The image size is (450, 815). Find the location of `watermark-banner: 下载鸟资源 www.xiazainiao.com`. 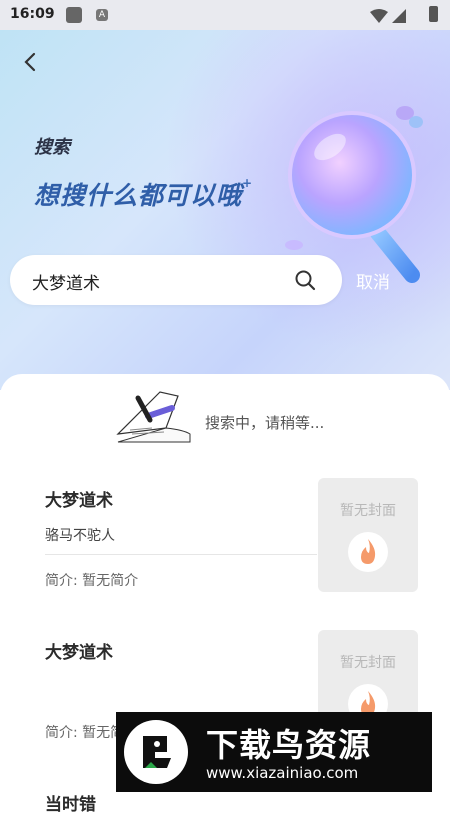

watermark-banner: 下载鸟资源 www.xiazainiao.com is located at coordinates (274, 752).